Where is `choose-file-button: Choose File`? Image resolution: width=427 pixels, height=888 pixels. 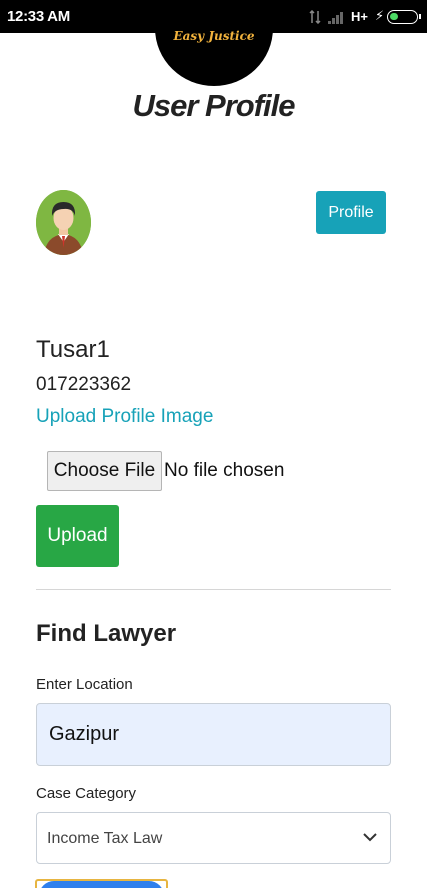
choose-file-button: Choose File is located at coordinates (104, 471).